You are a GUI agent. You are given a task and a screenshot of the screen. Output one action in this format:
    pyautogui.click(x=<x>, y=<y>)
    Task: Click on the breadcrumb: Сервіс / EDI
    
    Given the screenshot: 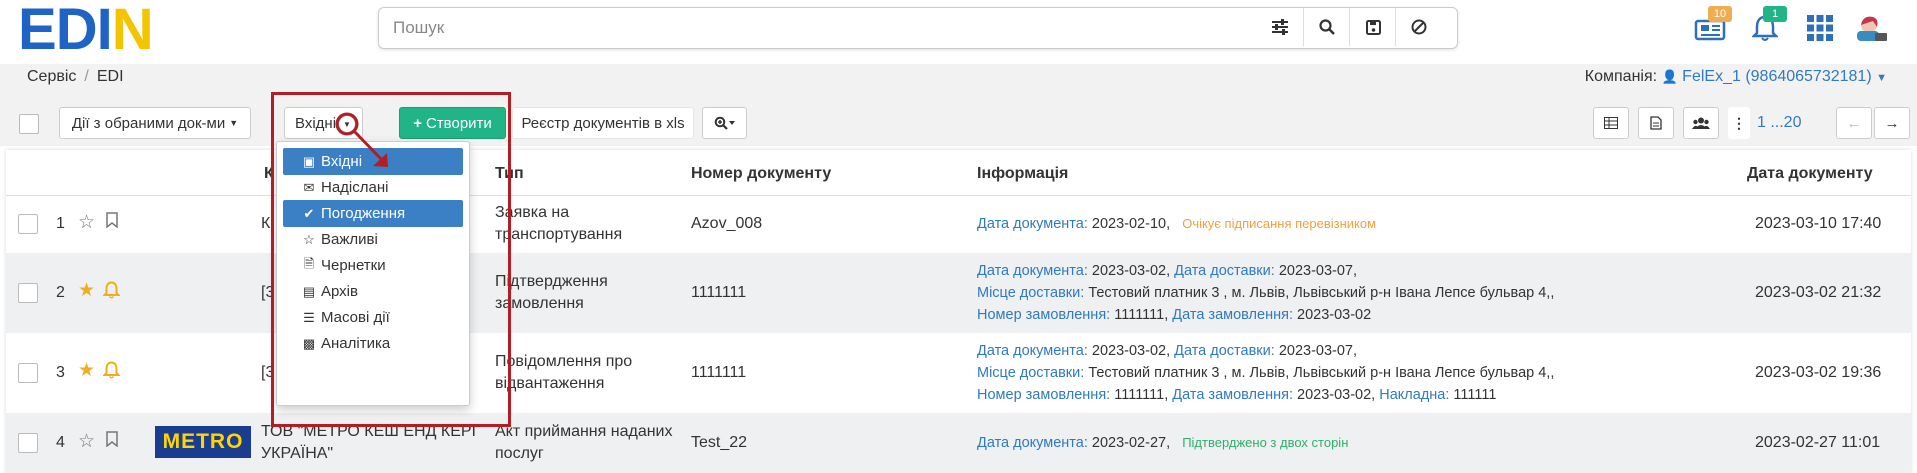 What is the action you would take?
    pyautogui.click(x=75, y=76)
    